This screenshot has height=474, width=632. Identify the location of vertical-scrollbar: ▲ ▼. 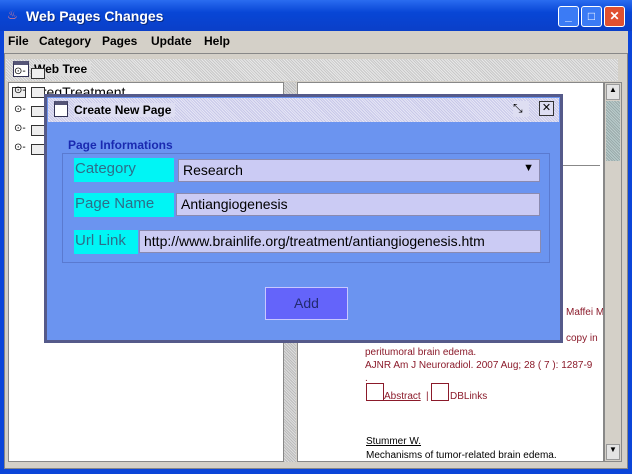
(613, 272).